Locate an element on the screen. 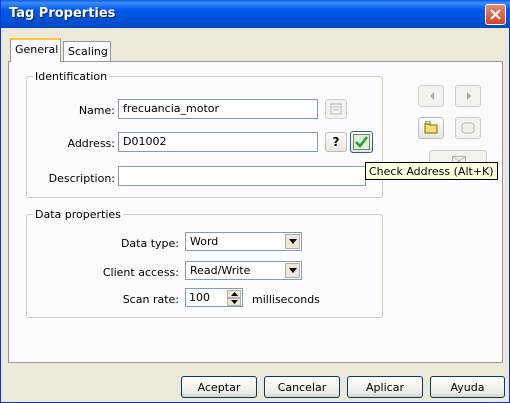 The width and height of the screenshot is (510, 403). close-button is located at coordinates (495, 14).